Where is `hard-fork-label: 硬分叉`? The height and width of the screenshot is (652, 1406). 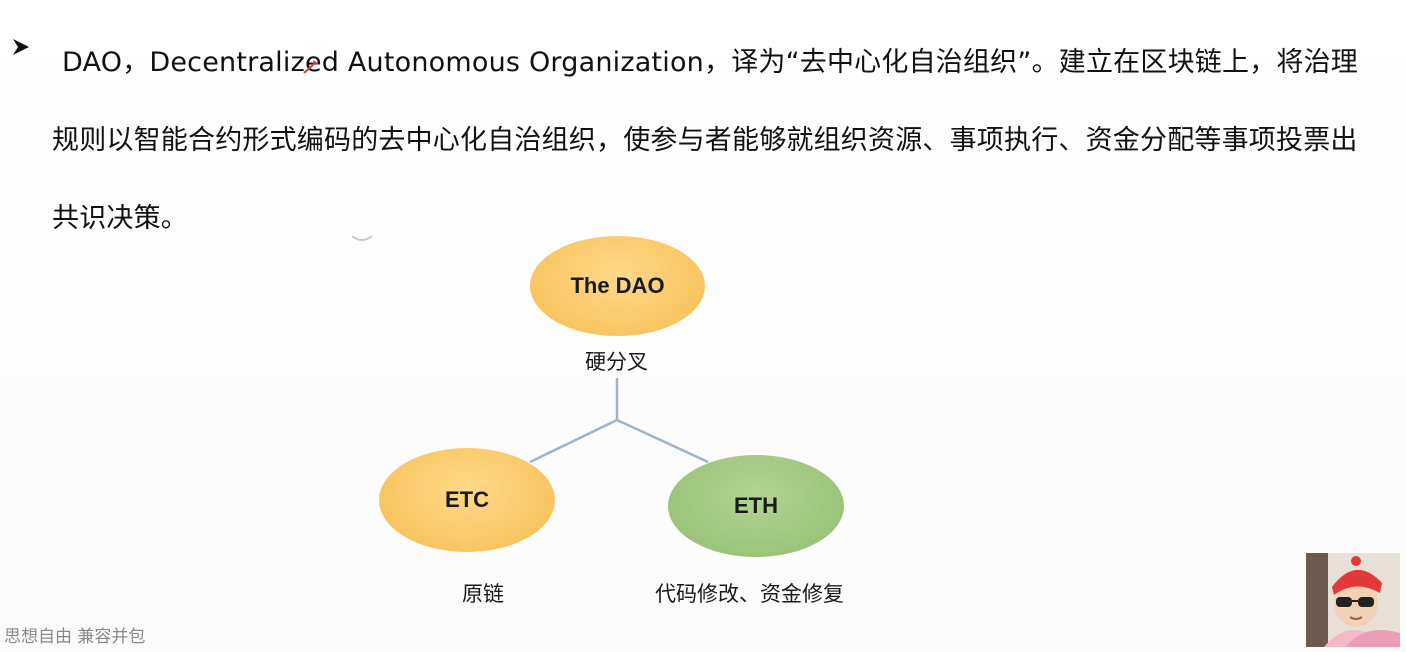 hard-fork-label: 硬分叉 is located at coordinates (616, 362).